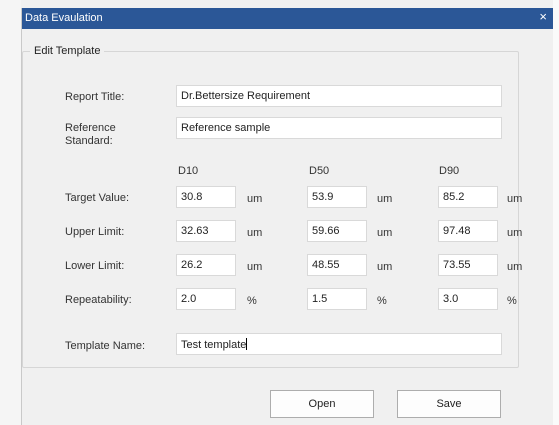 The height and width of the screenshot is (425, 559). I want to click on lower-limit-d10-input: 26.2, so click(206, 265).